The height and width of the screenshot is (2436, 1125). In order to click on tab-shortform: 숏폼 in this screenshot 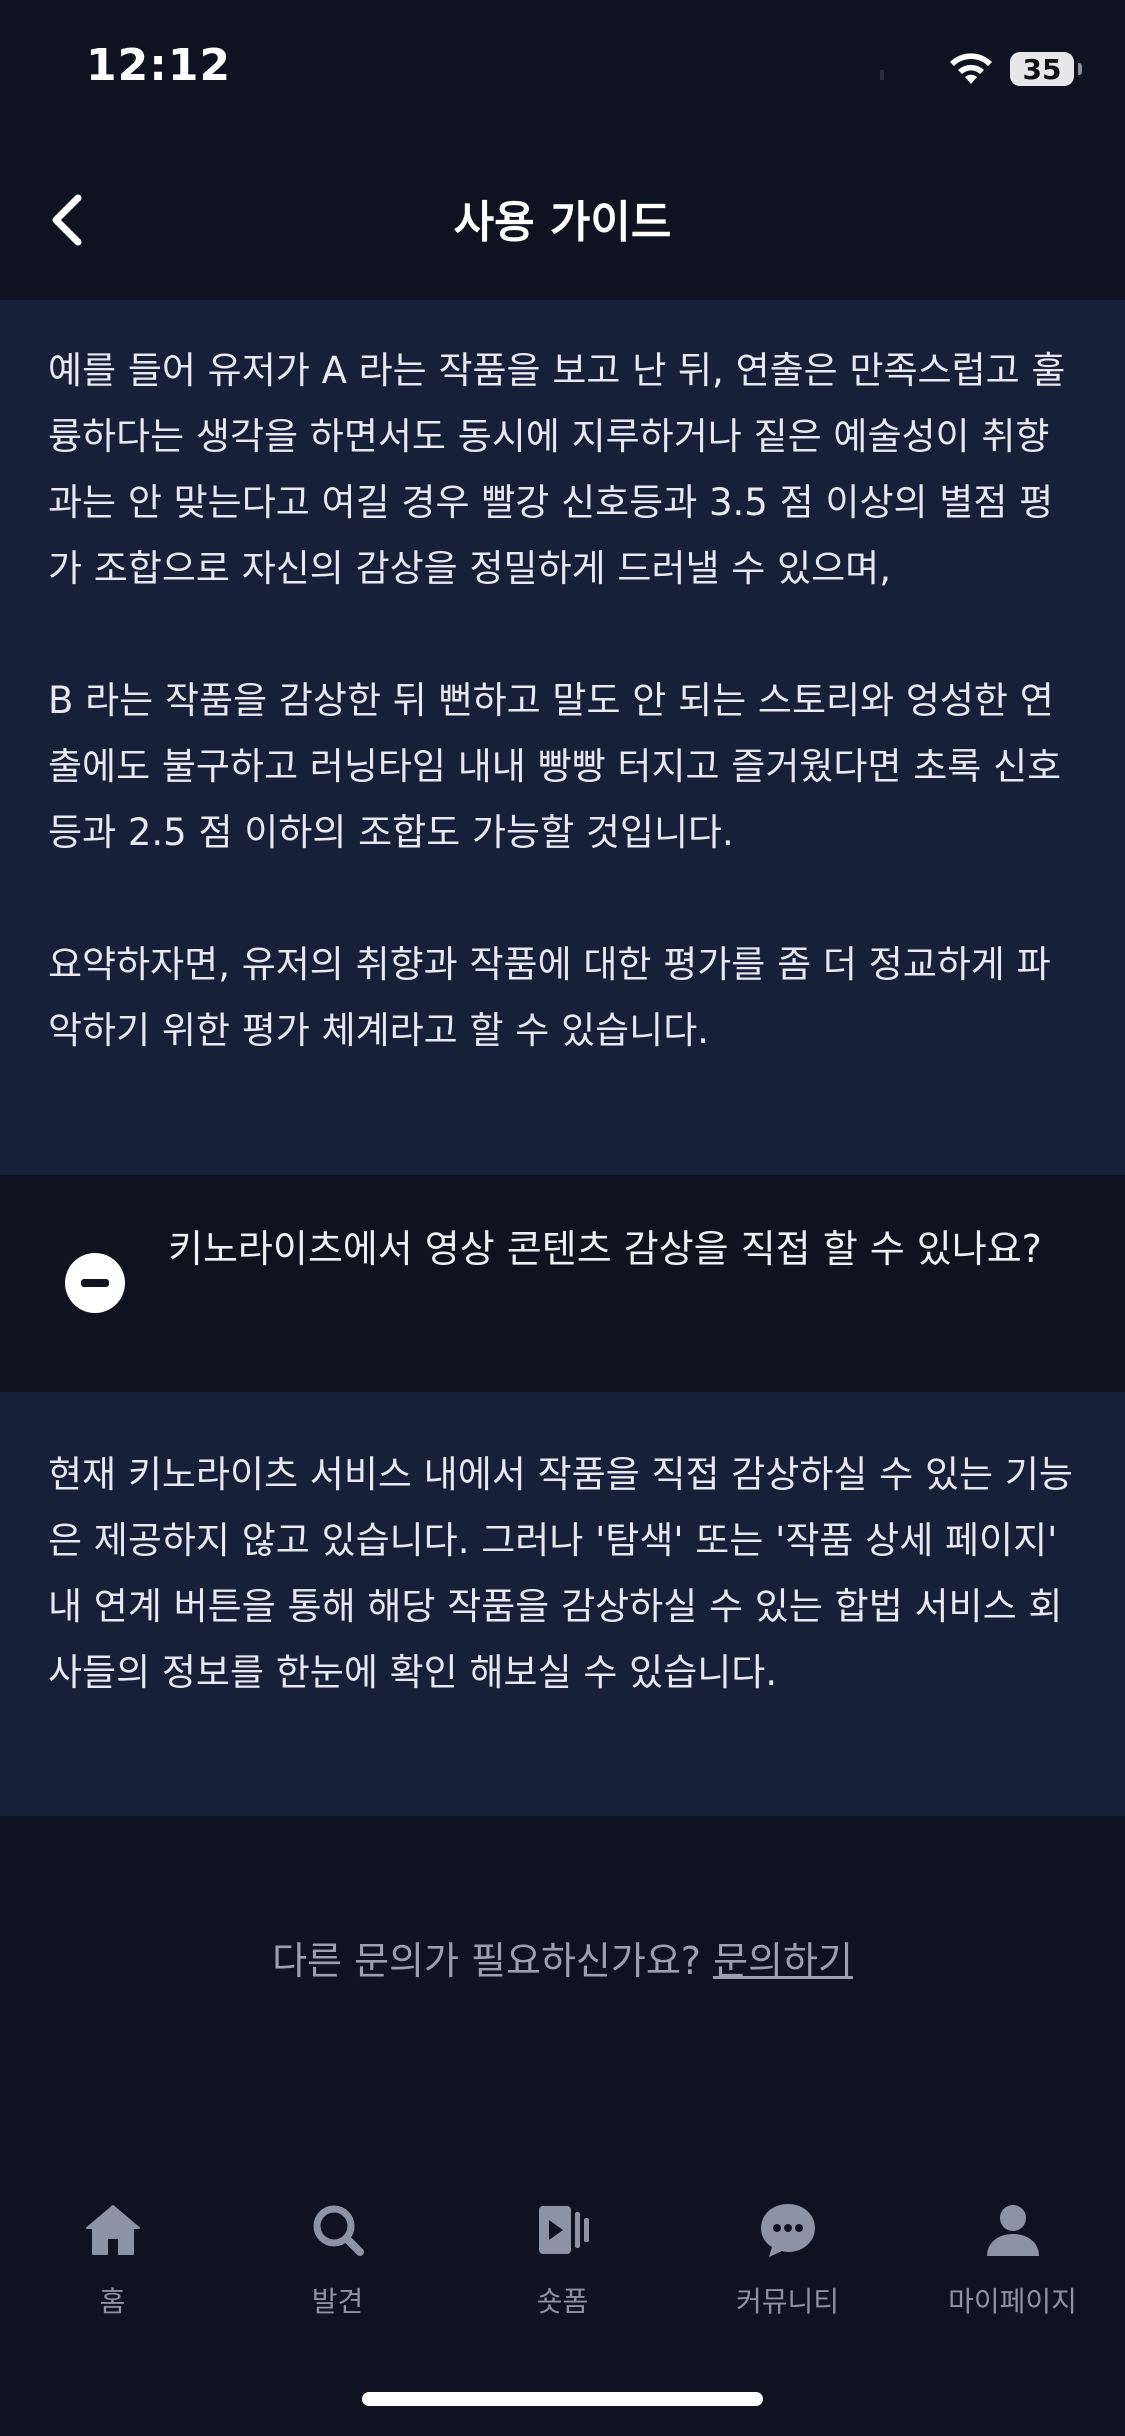, I will do `click(562, 2250)`.